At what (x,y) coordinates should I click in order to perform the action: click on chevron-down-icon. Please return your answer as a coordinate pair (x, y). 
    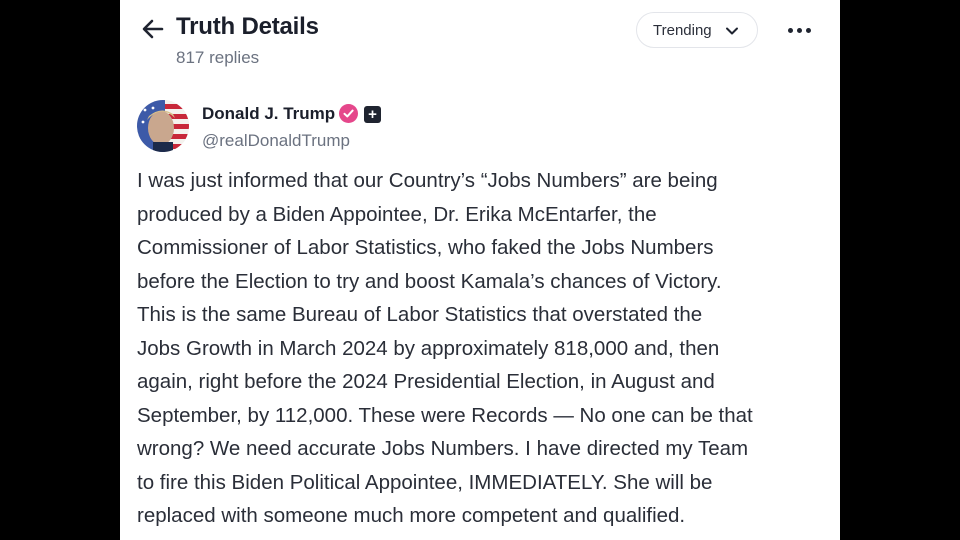
    Looking at the image, I should click on (732, 31).